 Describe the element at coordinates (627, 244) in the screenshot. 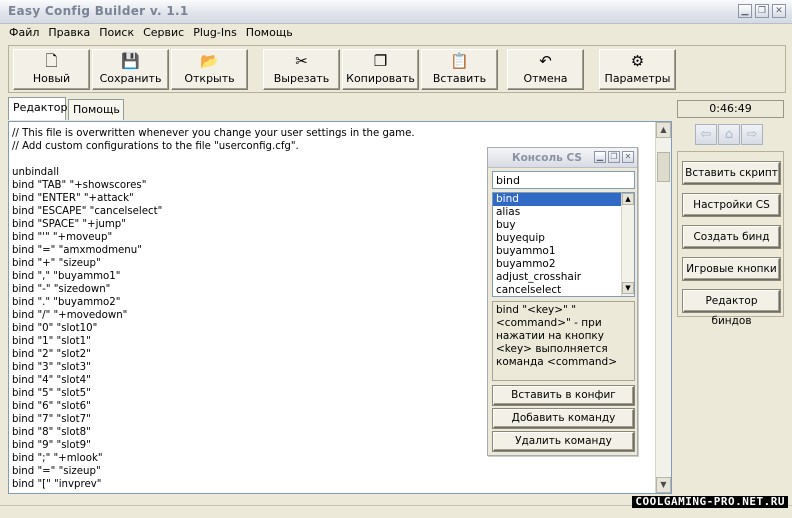

I see `list-scrollbar: ▲ ▼` at that location.